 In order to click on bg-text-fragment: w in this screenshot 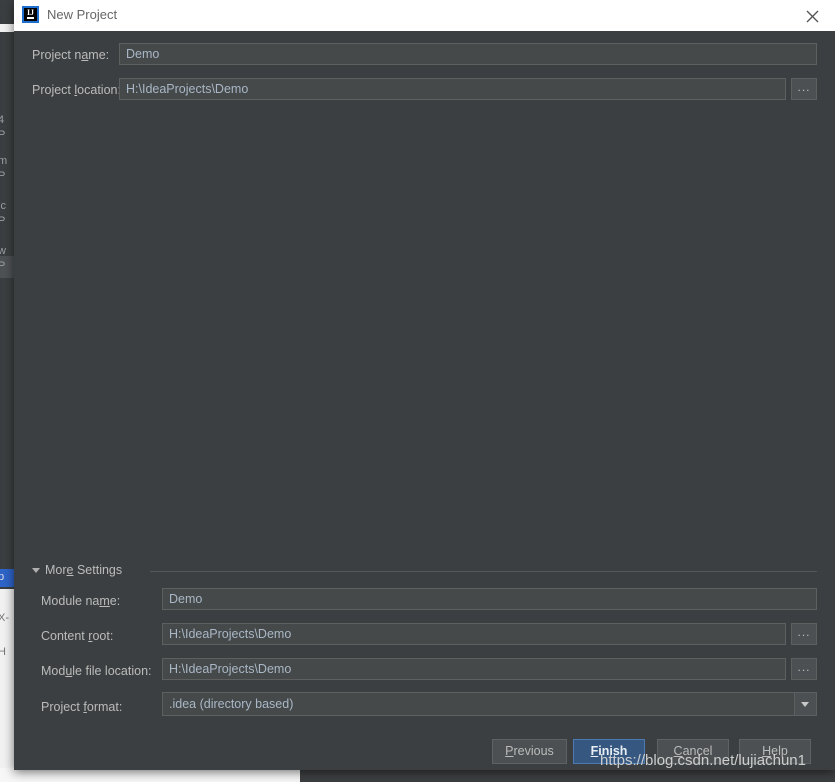, I will do `click(3, 251)`.